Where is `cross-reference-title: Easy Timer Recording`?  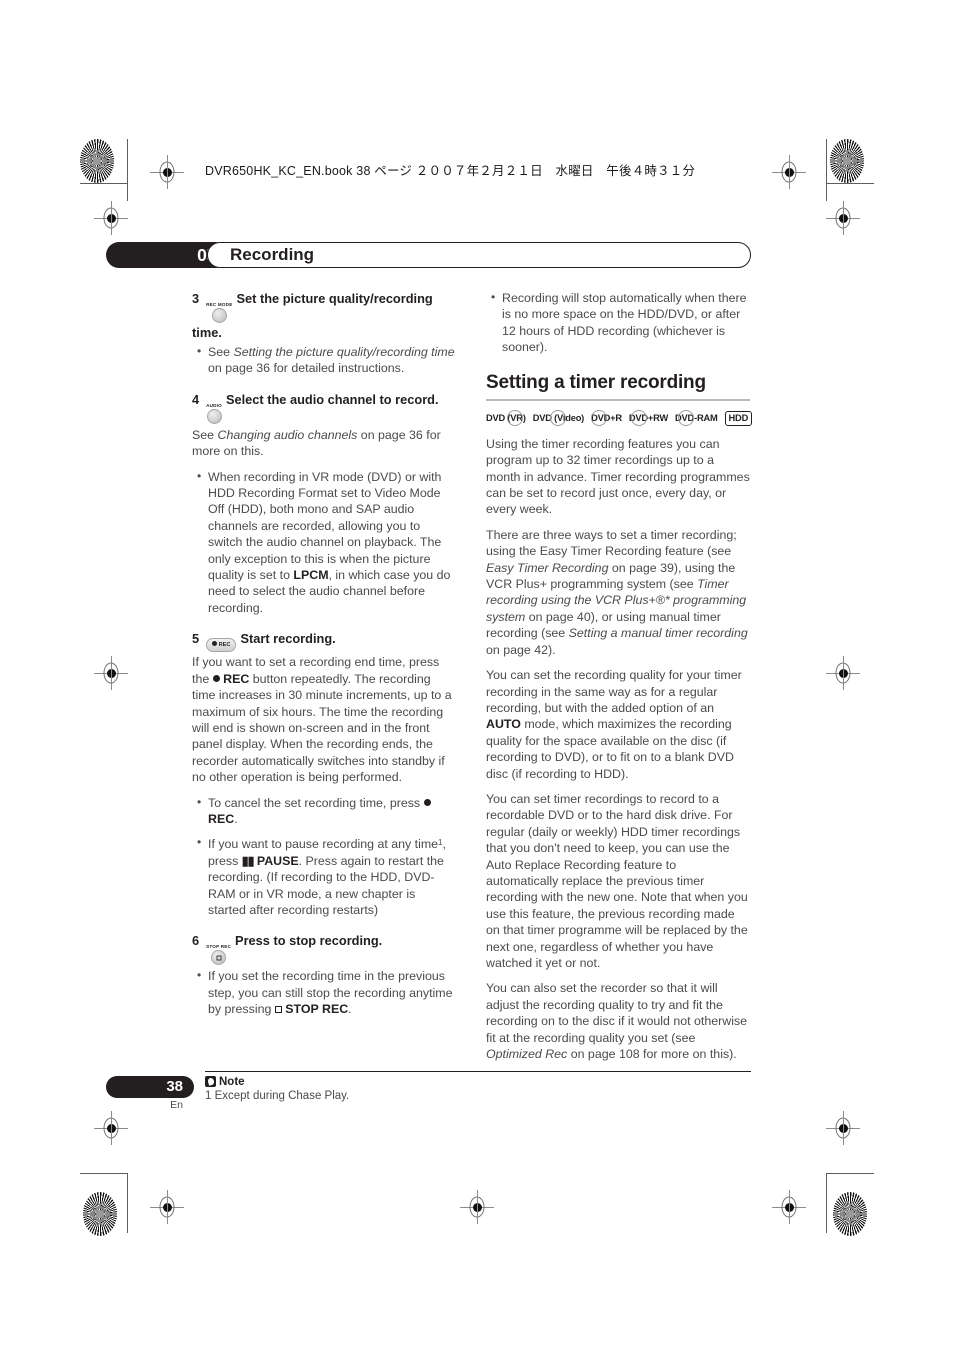 cross-reference-title: Easy Timer Recording is located at coordinates (547, 567).